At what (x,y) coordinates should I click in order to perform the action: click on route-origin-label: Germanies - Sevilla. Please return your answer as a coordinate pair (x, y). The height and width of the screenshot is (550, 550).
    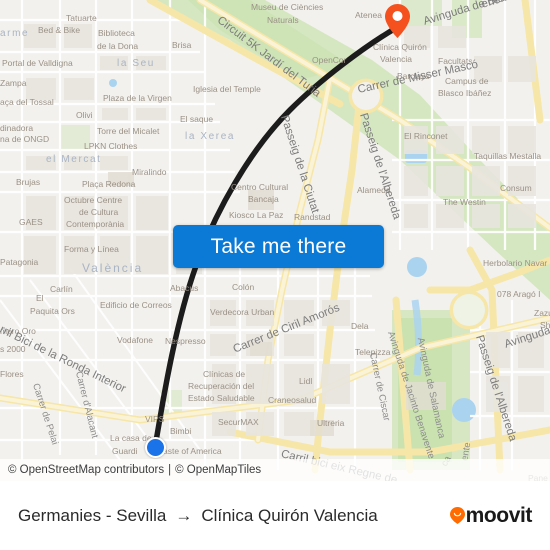
    Looking at the image, I should click on (92, 515).